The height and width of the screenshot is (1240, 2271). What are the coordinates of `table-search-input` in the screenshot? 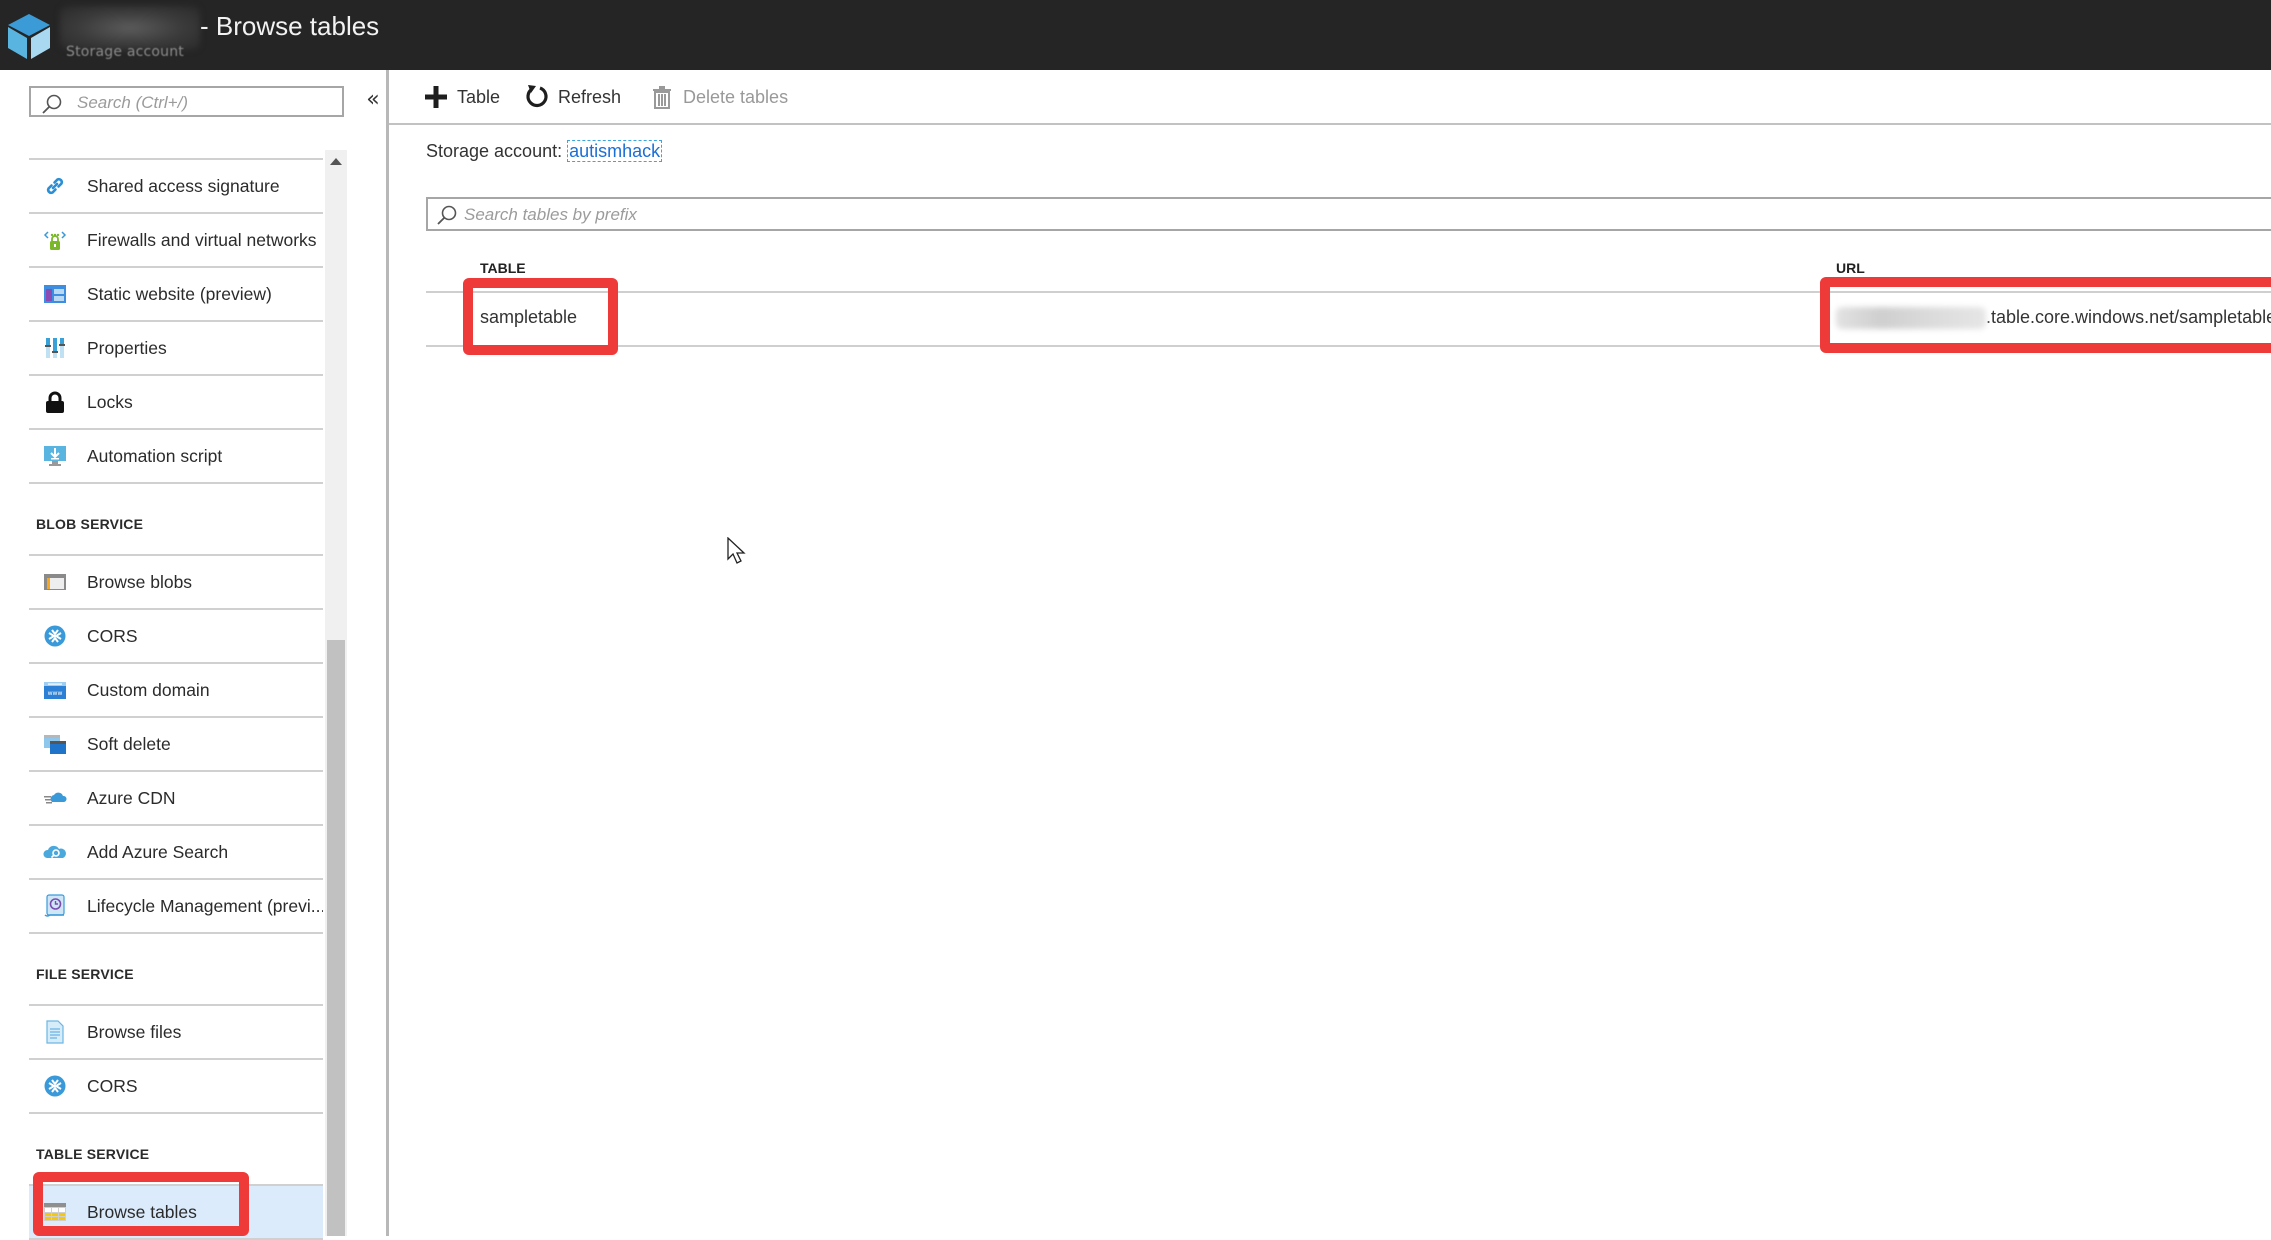 It's located at (1314, 215).